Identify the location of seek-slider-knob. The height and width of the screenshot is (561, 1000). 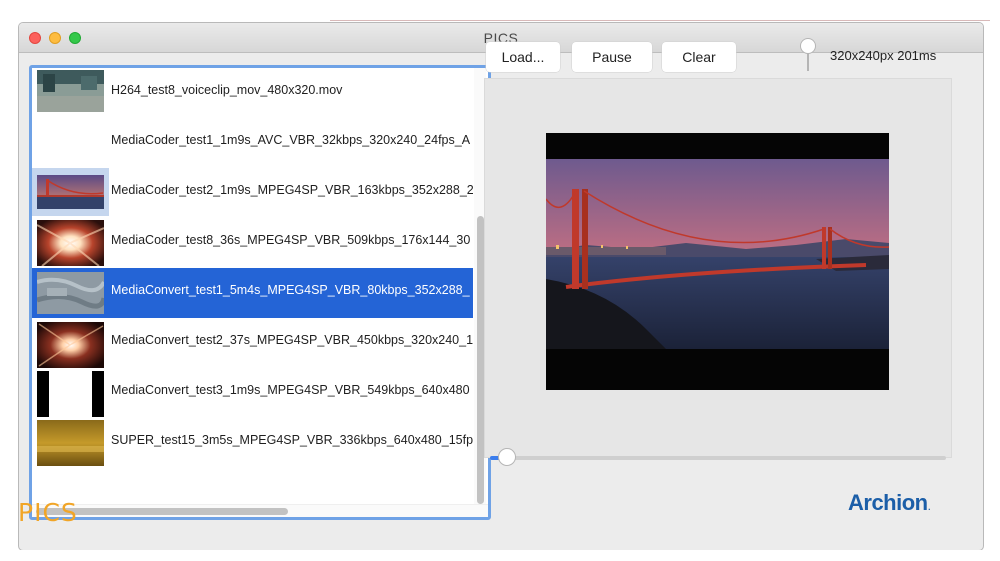
(507, 457).